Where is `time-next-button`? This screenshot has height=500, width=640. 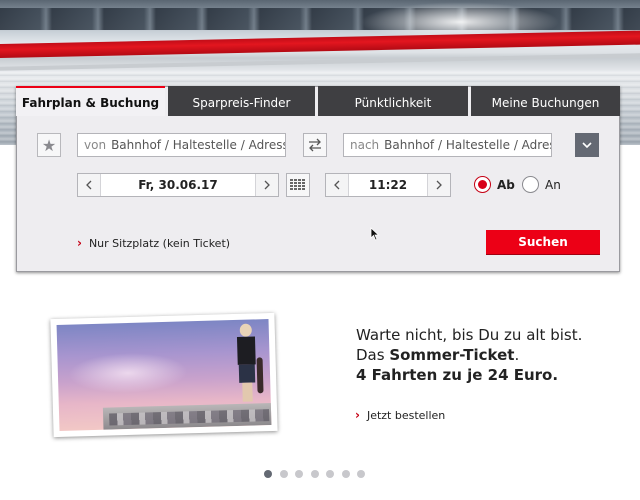 time-next-button is located at coordinates (439, 185).